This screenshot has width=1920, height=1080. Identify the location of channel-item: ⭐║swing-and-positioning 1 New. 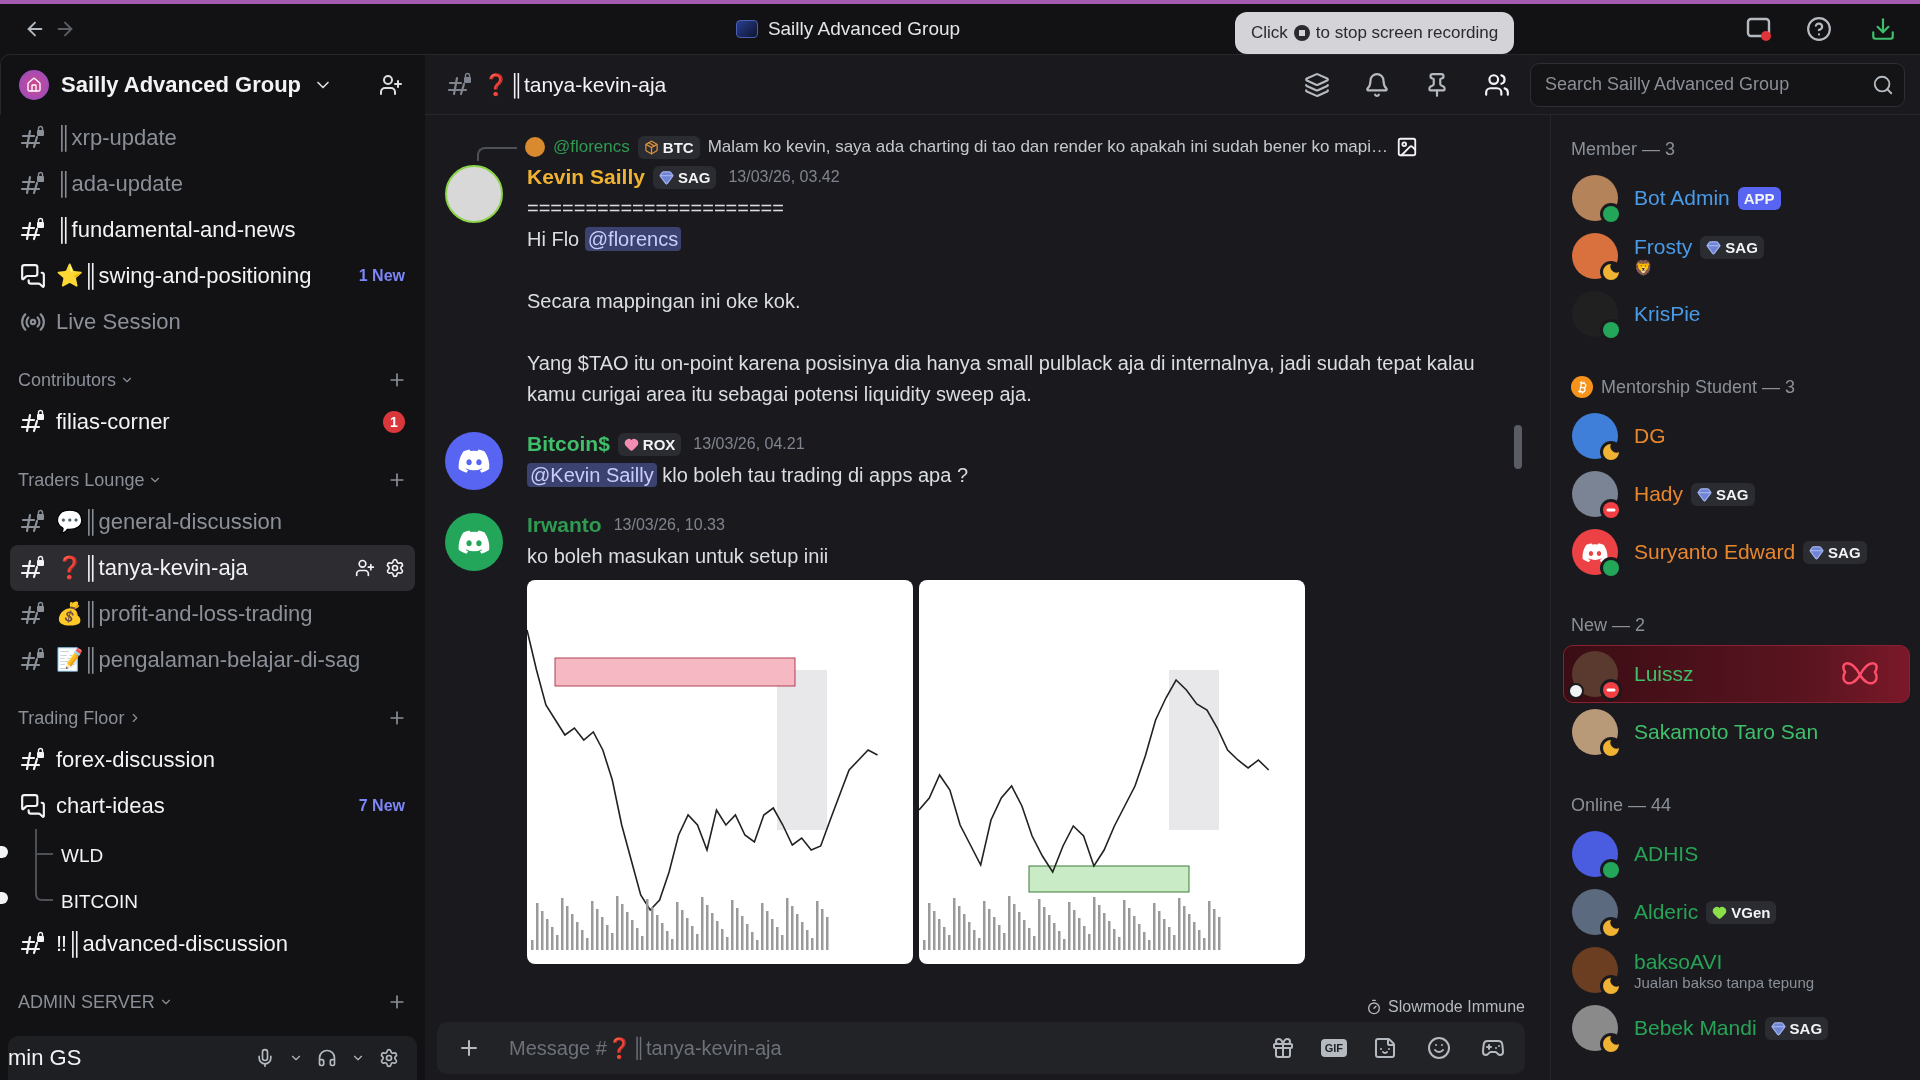
(212, 276).